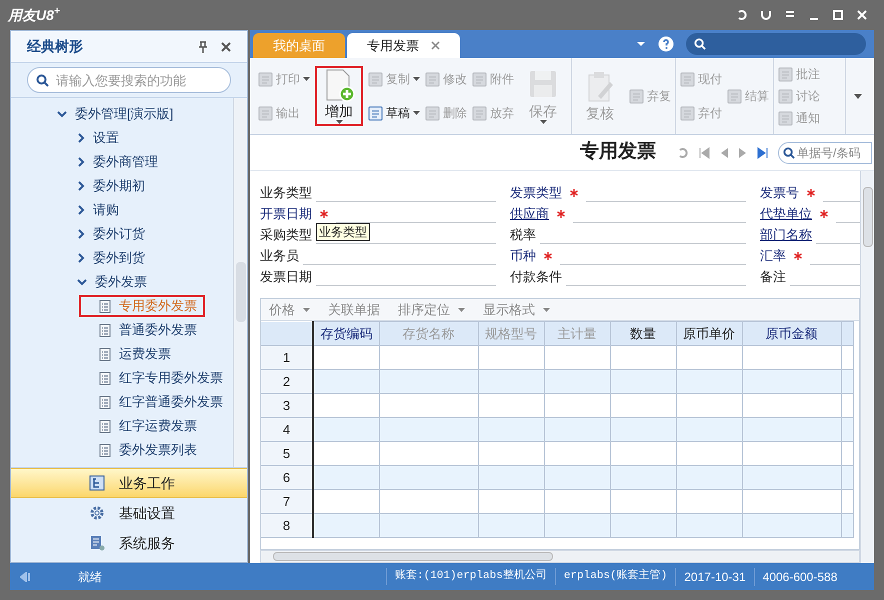 The height and width of the screenshot is (600, 884). I want to click on tree-item: 委外发票, so click(112, 282).